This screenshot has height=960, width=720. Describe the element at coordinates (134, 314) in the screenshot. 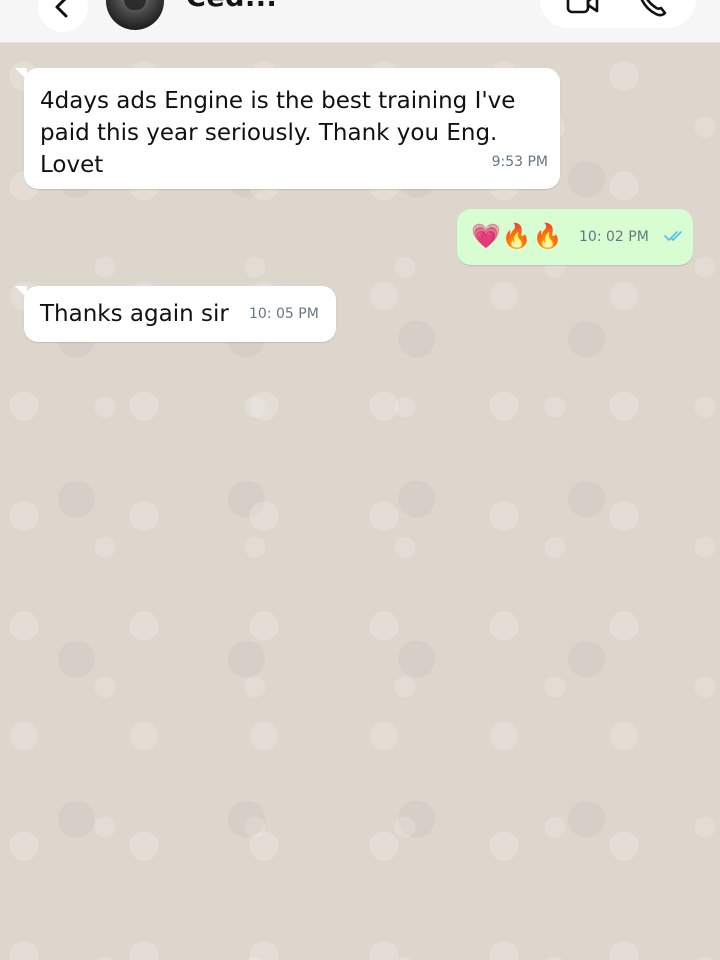

I see `message-text: Thanks again sir` at that location.